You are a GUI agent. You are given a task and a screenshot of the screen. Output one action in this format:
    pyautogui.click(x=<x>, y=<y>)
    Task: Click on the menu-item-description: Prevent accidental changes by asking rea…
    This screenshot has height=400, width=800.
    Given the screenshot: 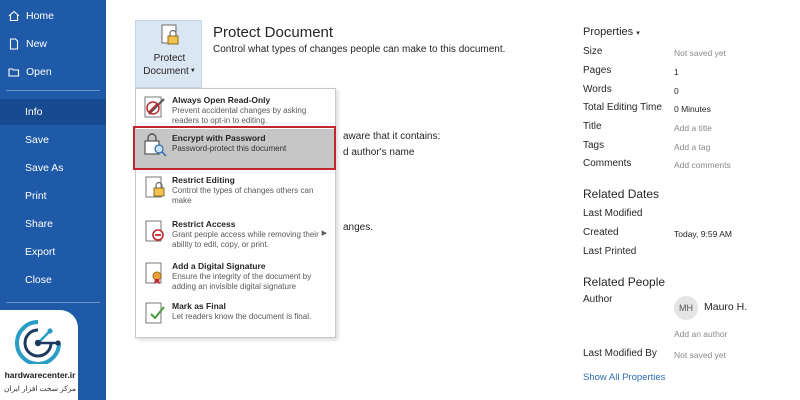 What is the action you would take?
    pyautogui.click(x=239, y=115)
    